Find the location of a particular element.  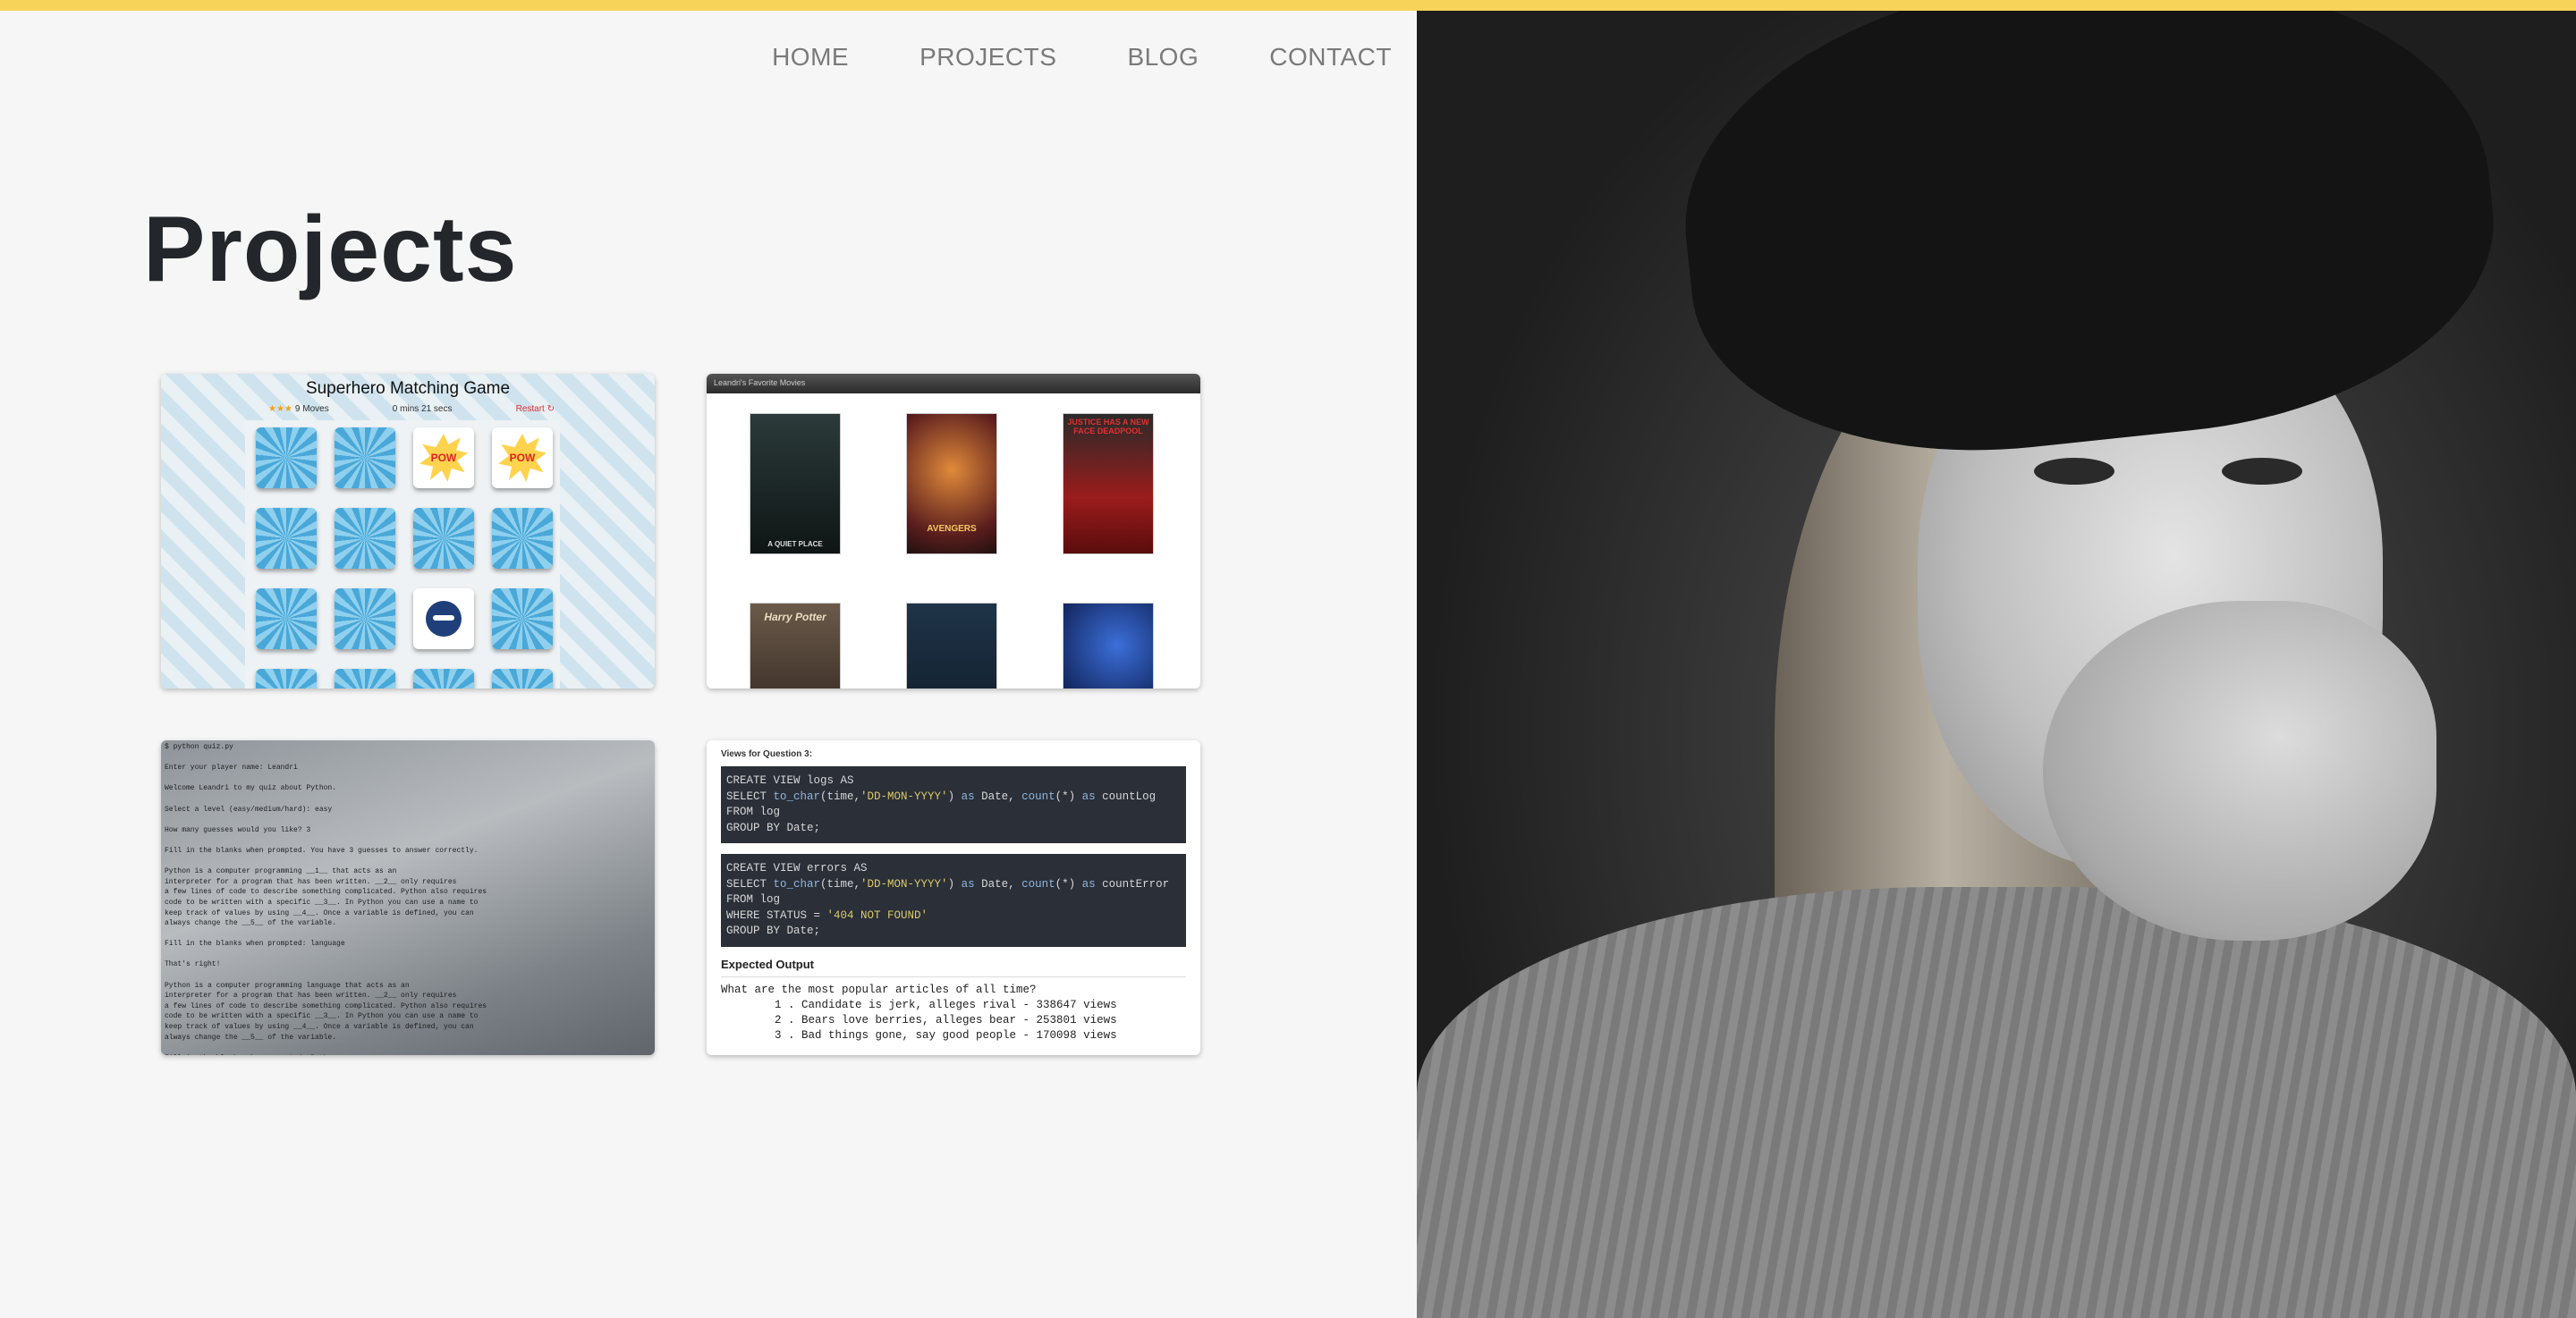

nav-contact: CONTACT is located at coordinates (1330, 57).